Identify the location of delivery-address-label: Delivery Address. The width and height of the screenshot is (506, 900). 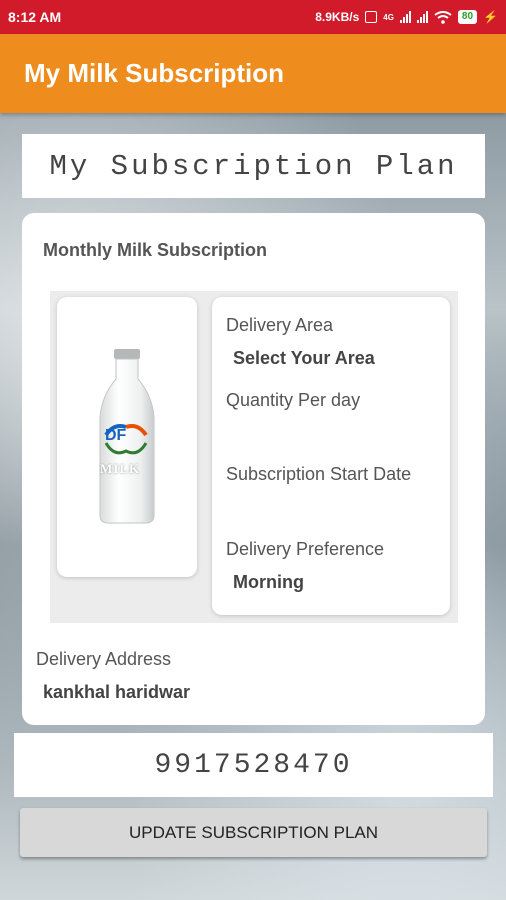
(104, 659).